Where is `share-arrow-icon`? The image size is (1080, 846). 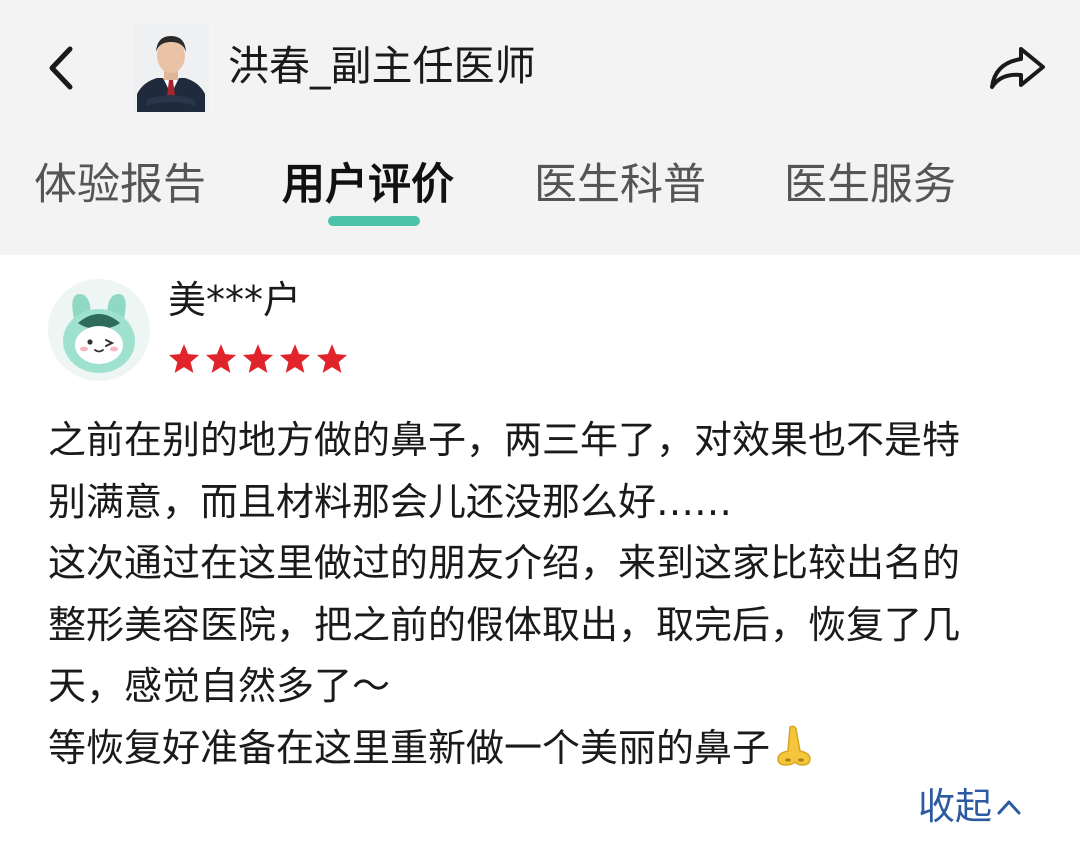 share-arrow-icon is located at coordinates (1017, 68).